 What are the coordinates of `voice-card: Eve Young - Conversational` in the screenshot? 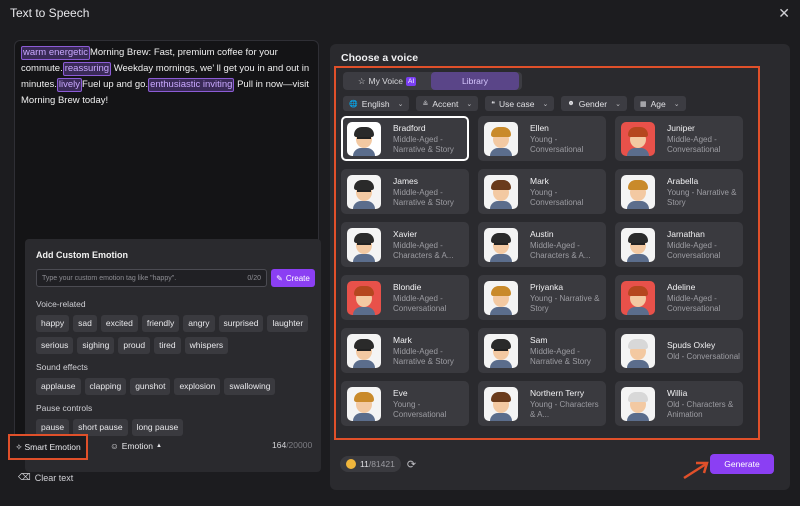 It's located at (405, 403).